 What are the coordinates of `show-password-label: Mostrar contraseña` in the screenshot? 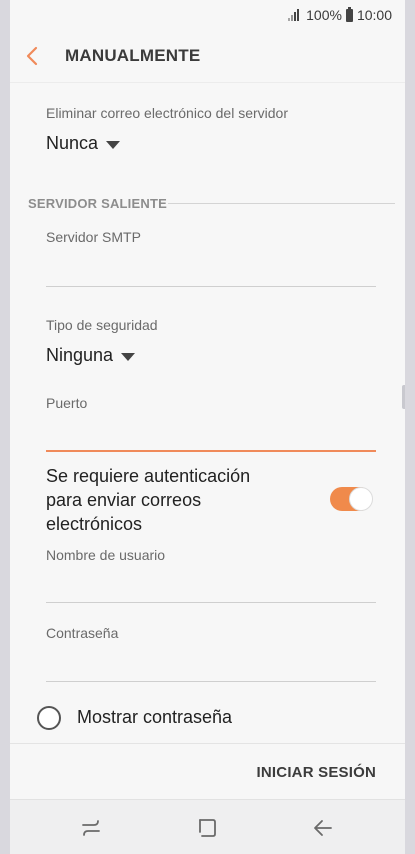 It's located at (154, 717).